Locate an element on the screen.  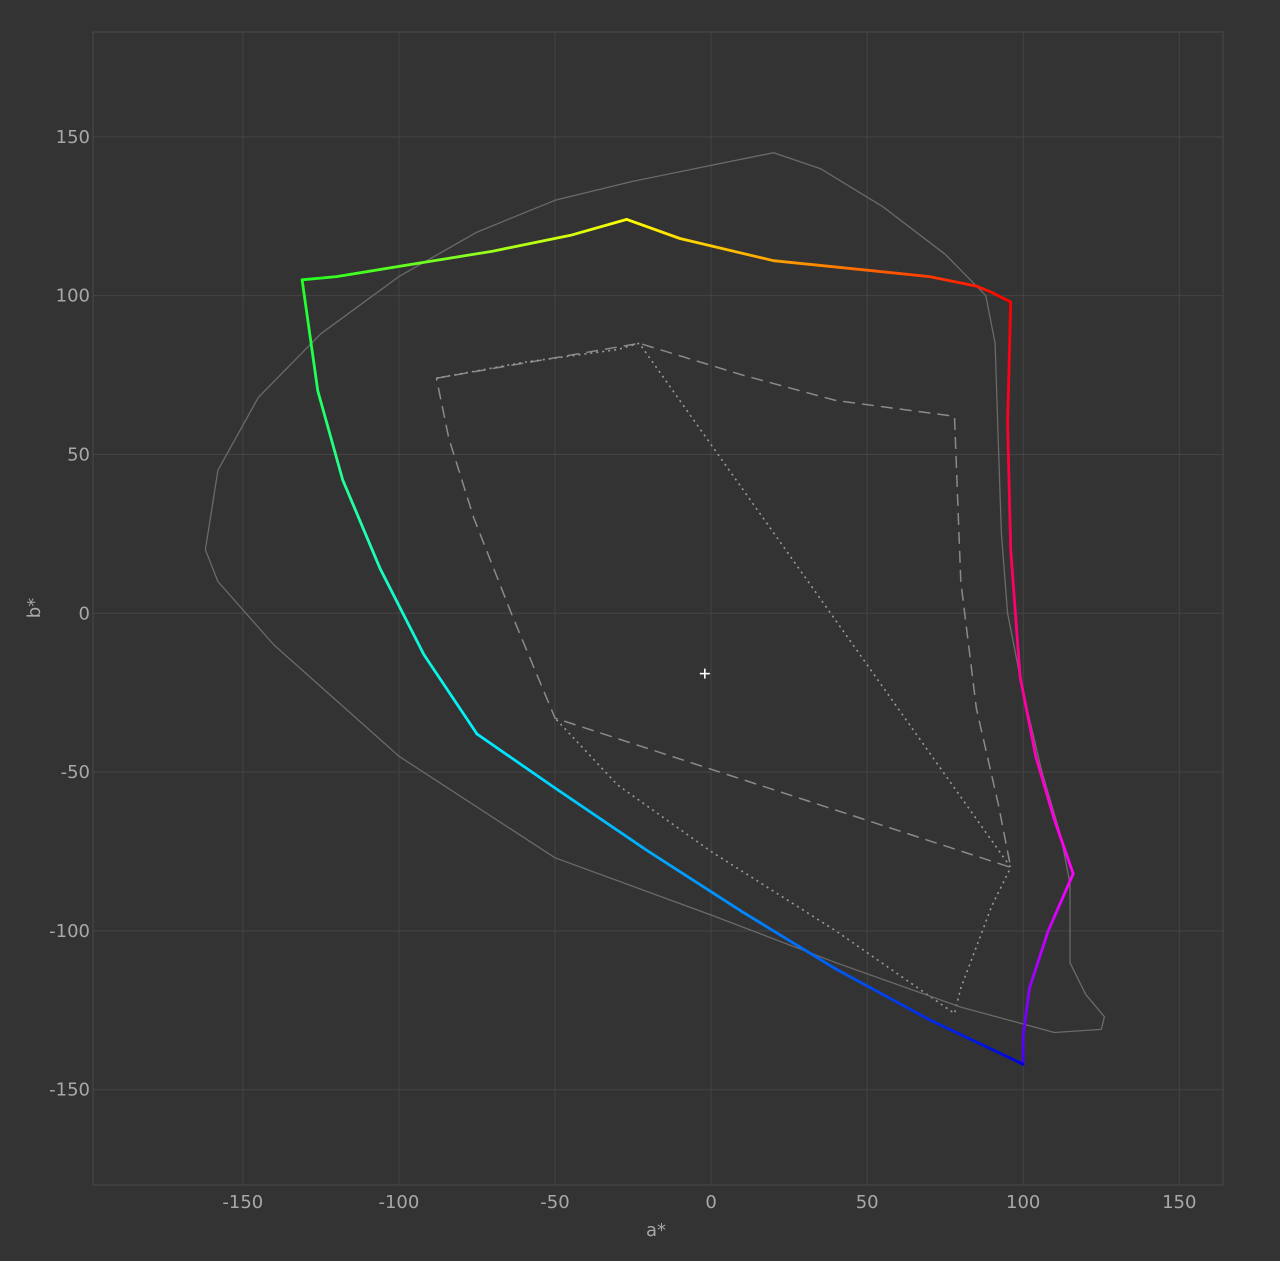
x-tick-label: 150 is located at coordinates (1179, 1202).